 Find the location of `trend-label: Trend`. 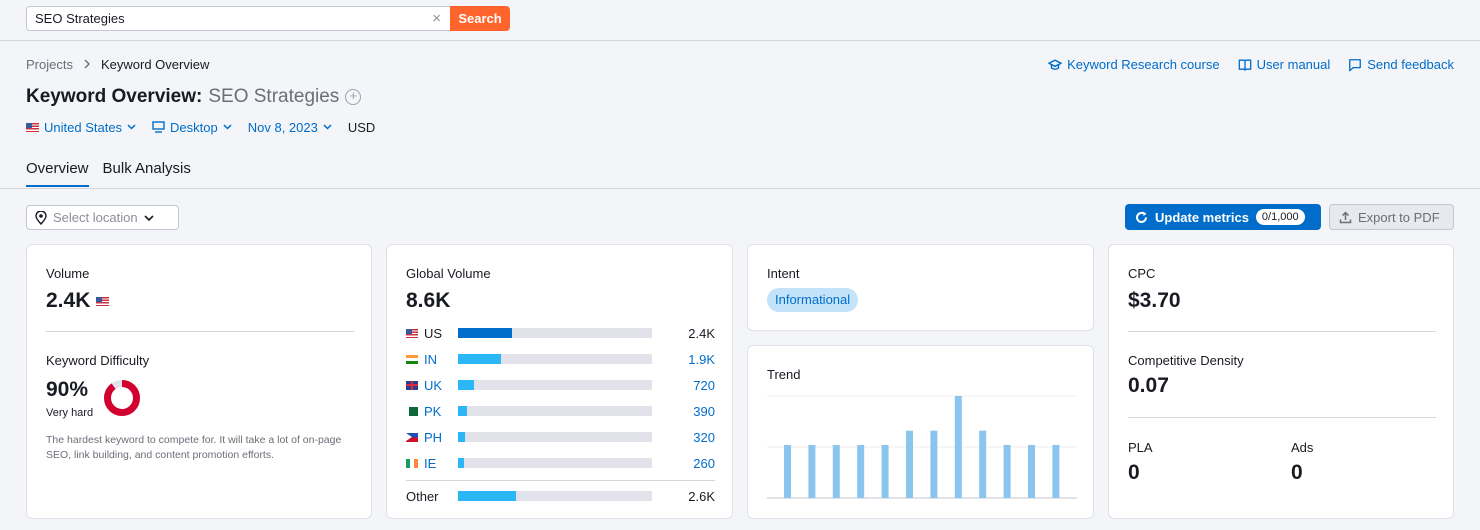

trend-label: Trend is located at coordinates (784, 374).